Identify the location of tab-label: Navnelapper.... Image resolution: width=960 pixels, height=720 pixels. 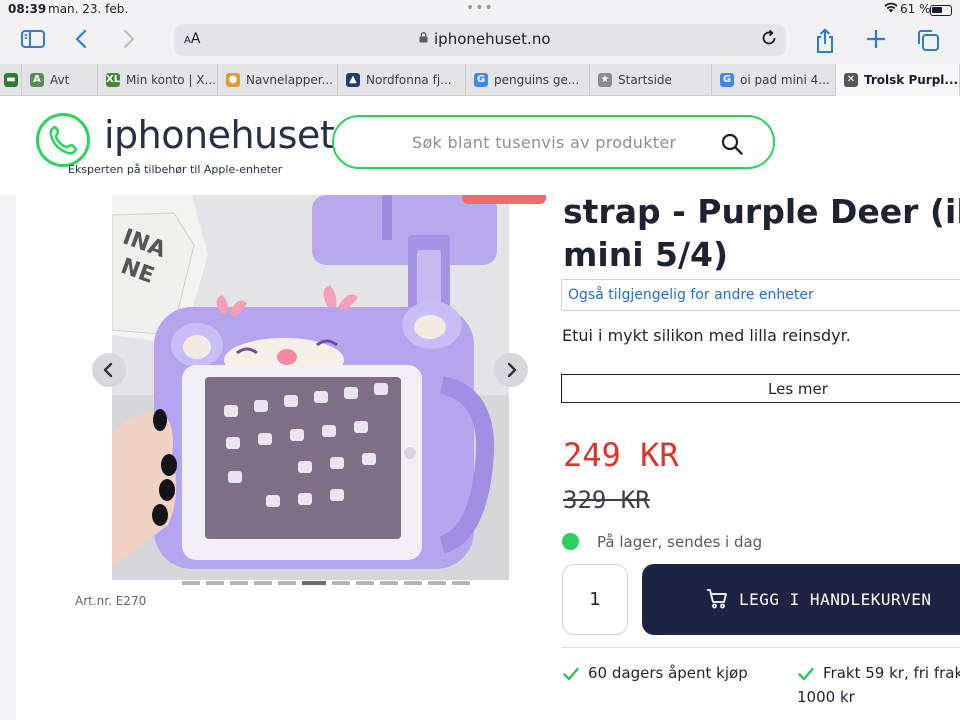
(289, 80).